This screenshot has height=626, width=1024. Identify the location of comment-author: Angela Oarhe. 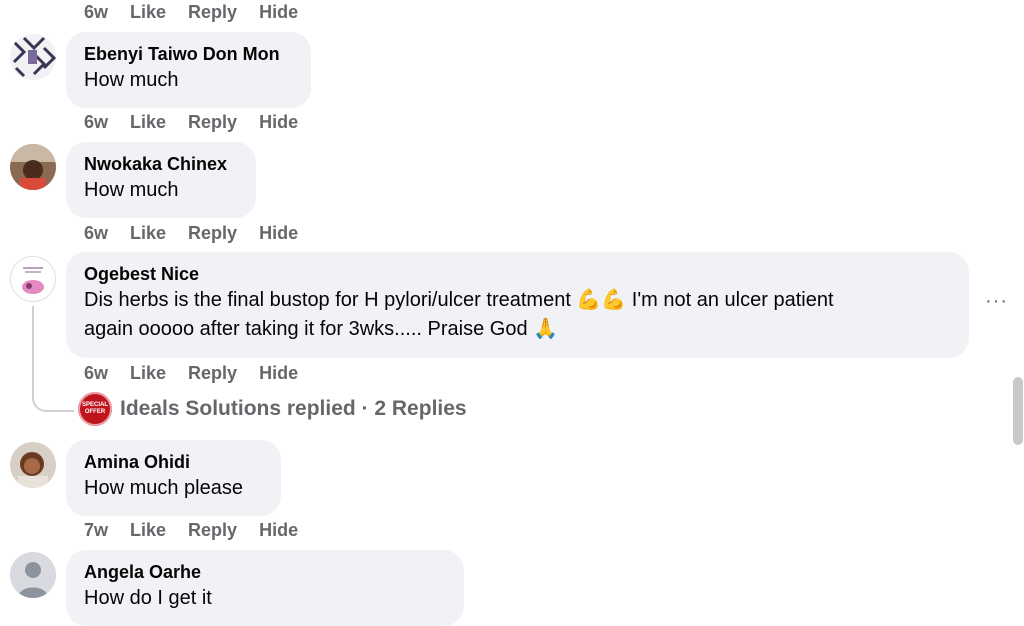
(265, 572).